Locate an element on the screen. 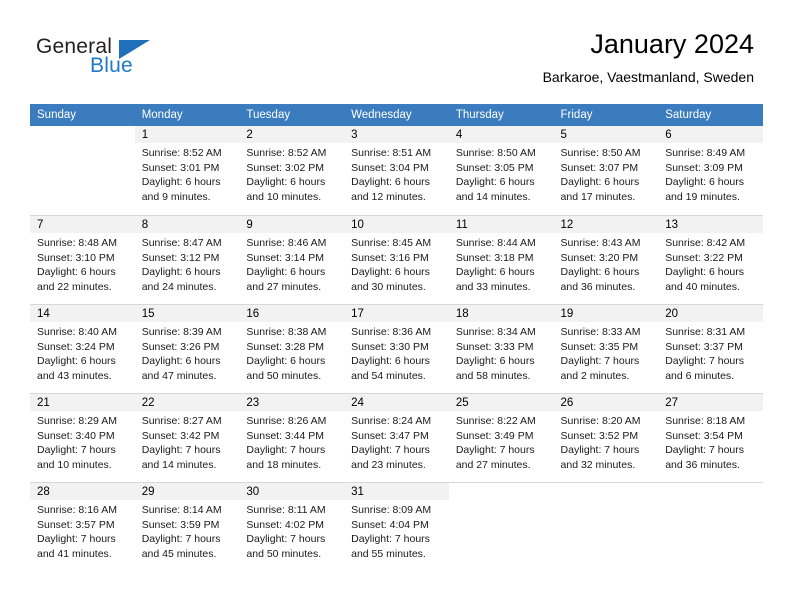  sunset-text: Sunset: 3:42 PM is located at coordinates (180, 435).